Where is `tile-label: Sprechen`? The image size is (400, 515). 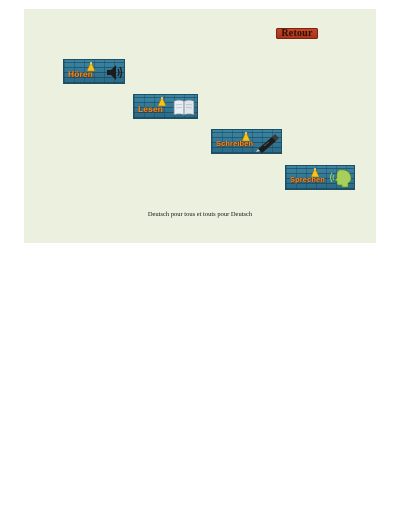
tile-label: Sprechen is located at coordinates (307, 179).